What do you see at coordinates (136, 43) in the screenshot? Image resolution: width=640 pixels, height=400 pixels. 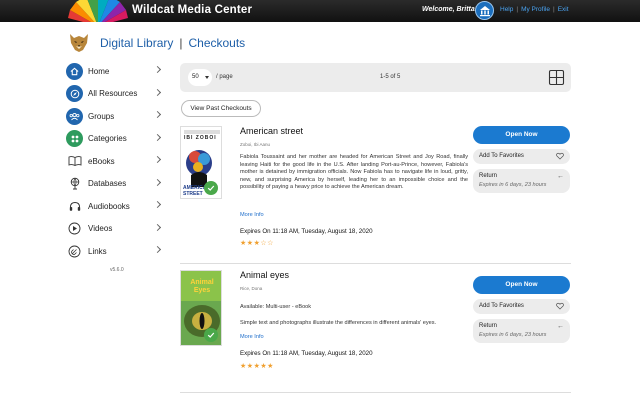 I see `breadcrumb-digital-library: Digital Library` at bounding box center [136, 43].